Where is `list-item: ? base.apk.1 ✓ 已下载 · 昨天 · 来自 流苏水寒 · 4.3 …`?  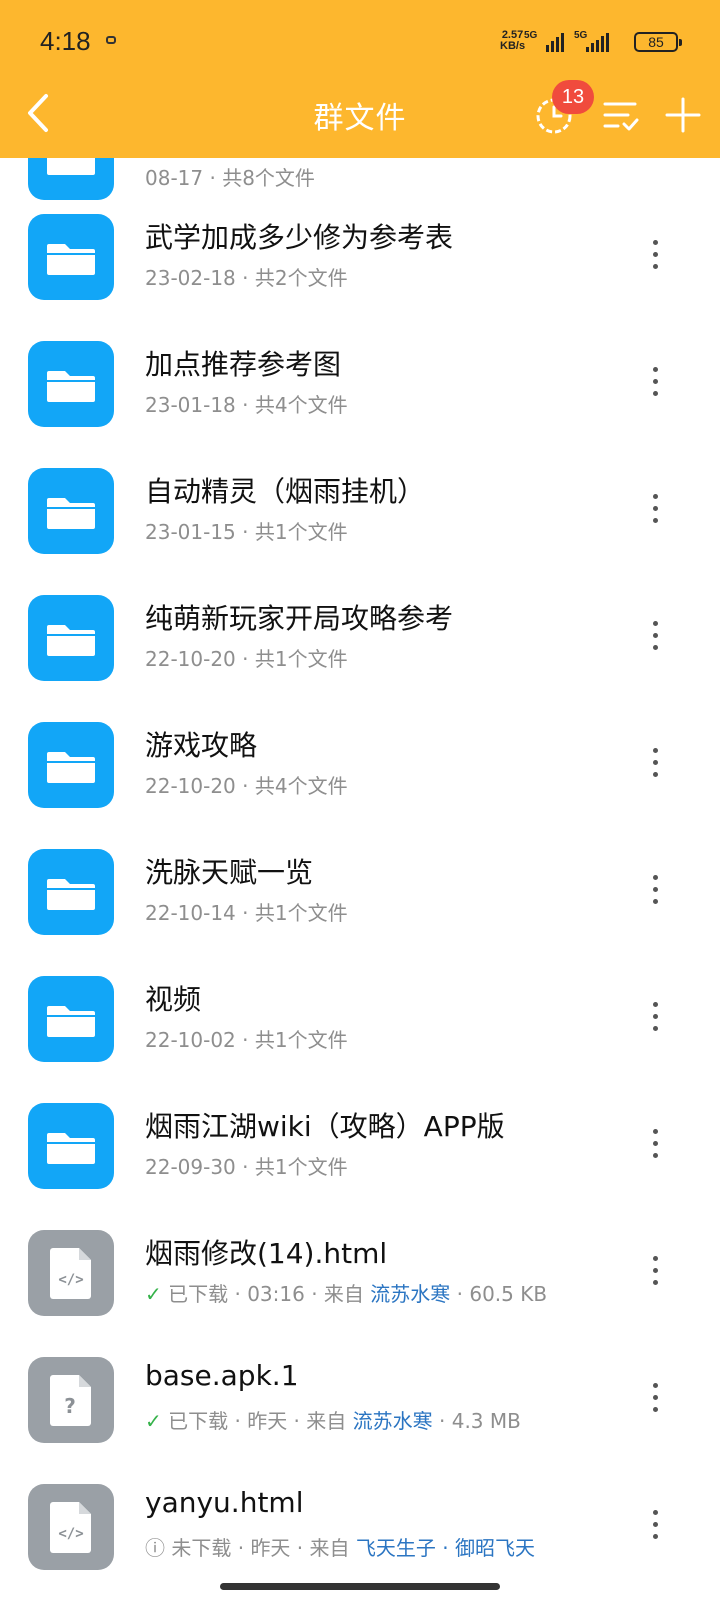 list-item: ? base.apk.1 ✓ 已下载 · 昨天 · 来自 流苏水寒 · 4.3 … is located at coordinates (360, 1397).